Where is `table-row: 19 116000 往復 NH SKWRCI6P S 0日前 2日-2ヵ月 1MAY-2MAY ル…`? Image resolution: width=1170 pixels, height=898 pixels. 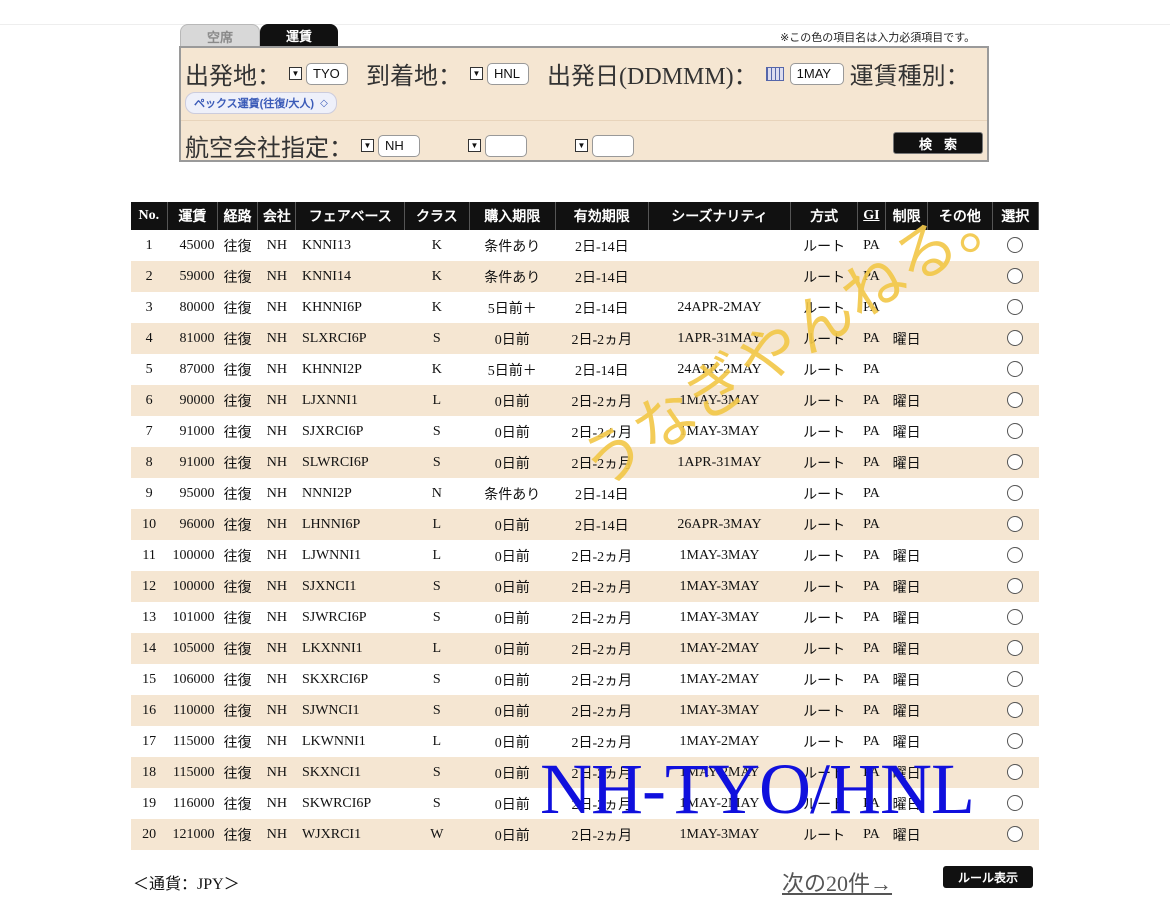 table-row: 19 116000 往復 NH SKWRCI6P S 0日前 2日-2ヵ月 1MAY-2MAY ル… is located at coordinates (585, 803).